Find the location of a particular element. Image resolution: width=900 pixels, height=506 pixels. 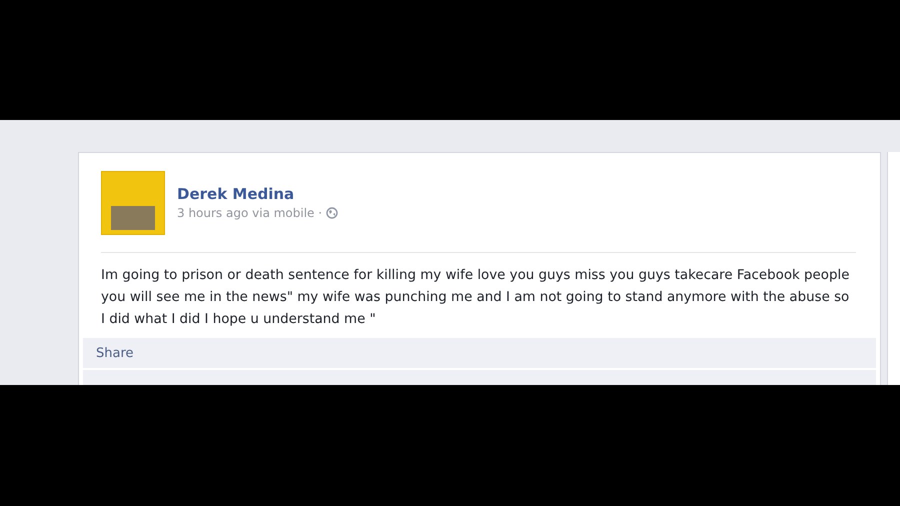

post-text: Im going to prison or death sentence for killing my wife love you guys miss you guys takecare Facebook people you will see me in the news" my wife was punching me and I am not going to stand anymore with the abuse so I did what I did I hope u understand me " is located at coordinates (475, 298).